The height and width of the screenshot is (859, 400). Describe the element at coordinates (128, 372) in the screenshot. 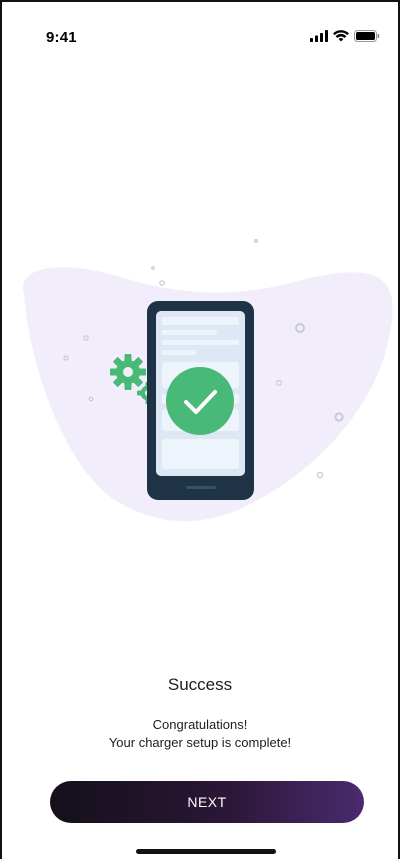

I see `gear-icon` at that location.